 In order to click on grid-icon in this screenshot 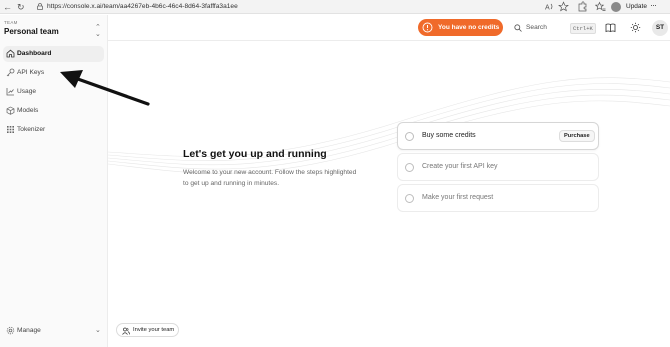, I will do `click(10, 129)`.